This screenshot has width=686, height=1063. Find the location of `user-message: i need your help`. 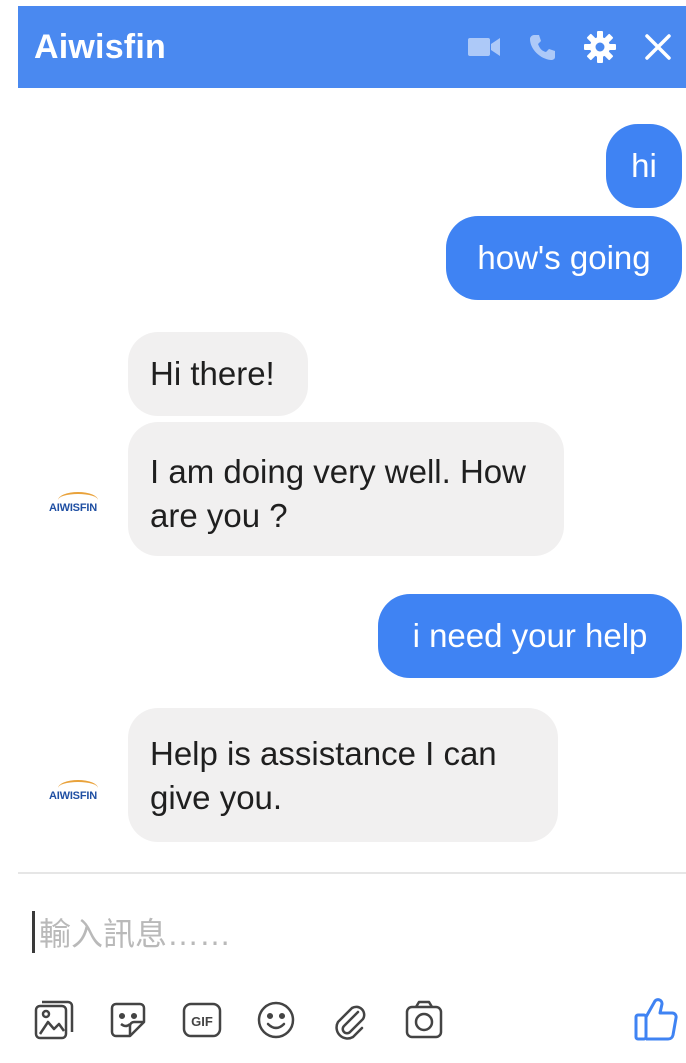

user-message: i need your help is located at coordinates (530, 636).